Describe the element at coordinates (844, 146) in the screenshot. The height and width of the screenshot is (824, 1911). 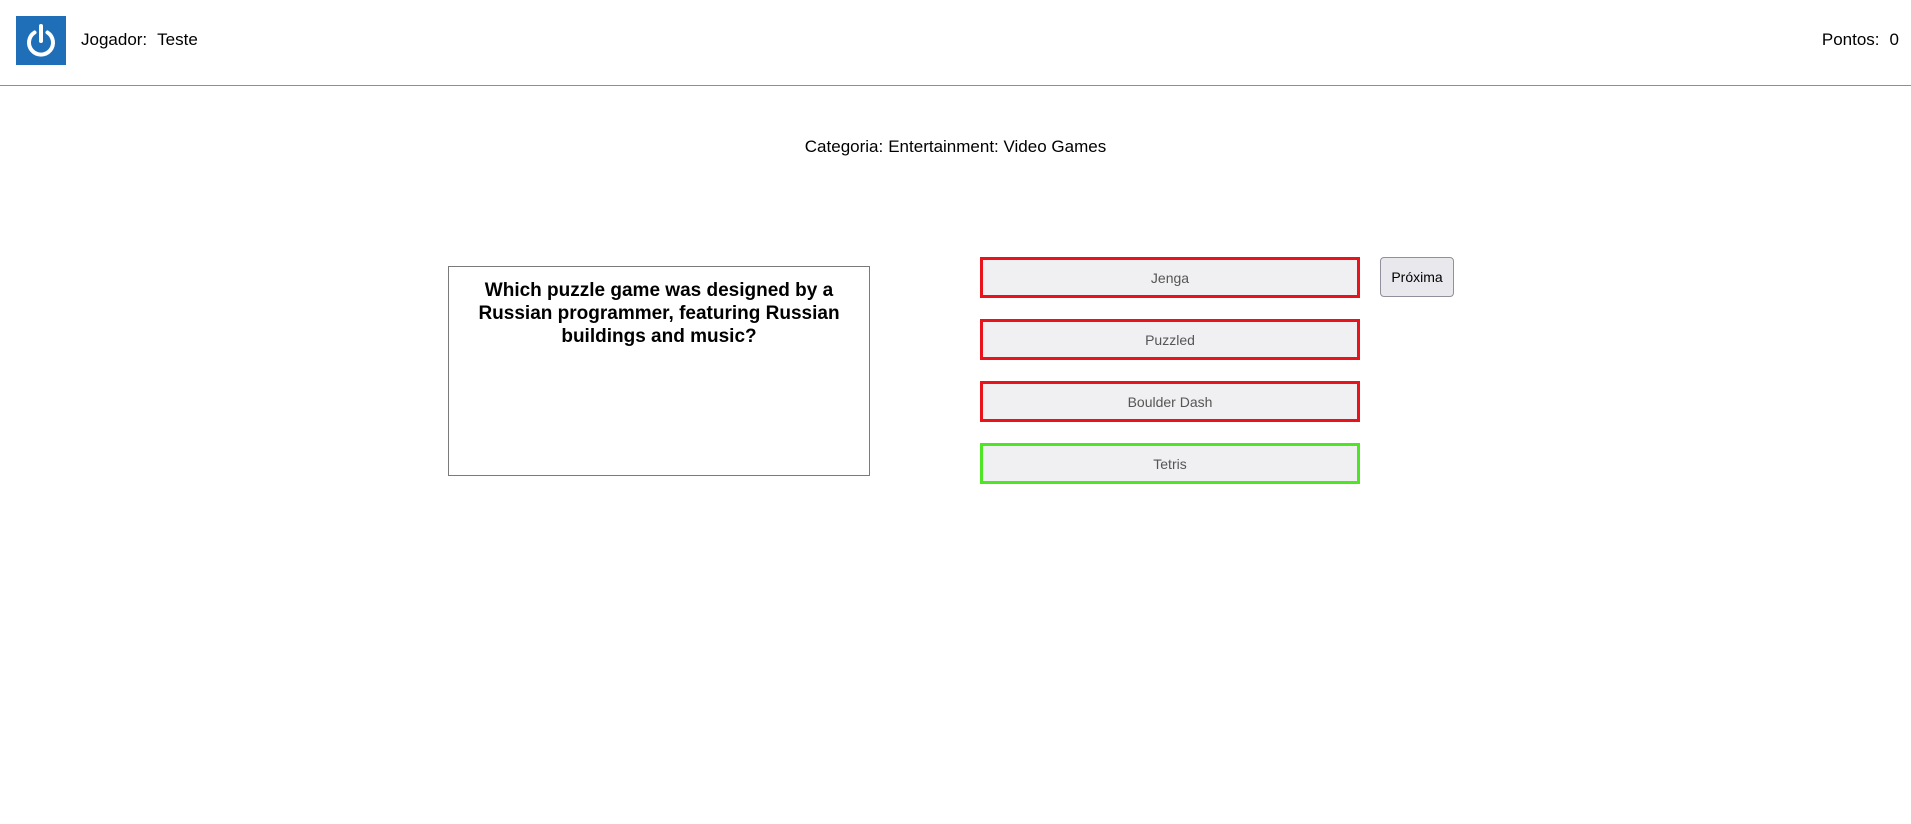
I see `category-label: Categoria:` at that location.